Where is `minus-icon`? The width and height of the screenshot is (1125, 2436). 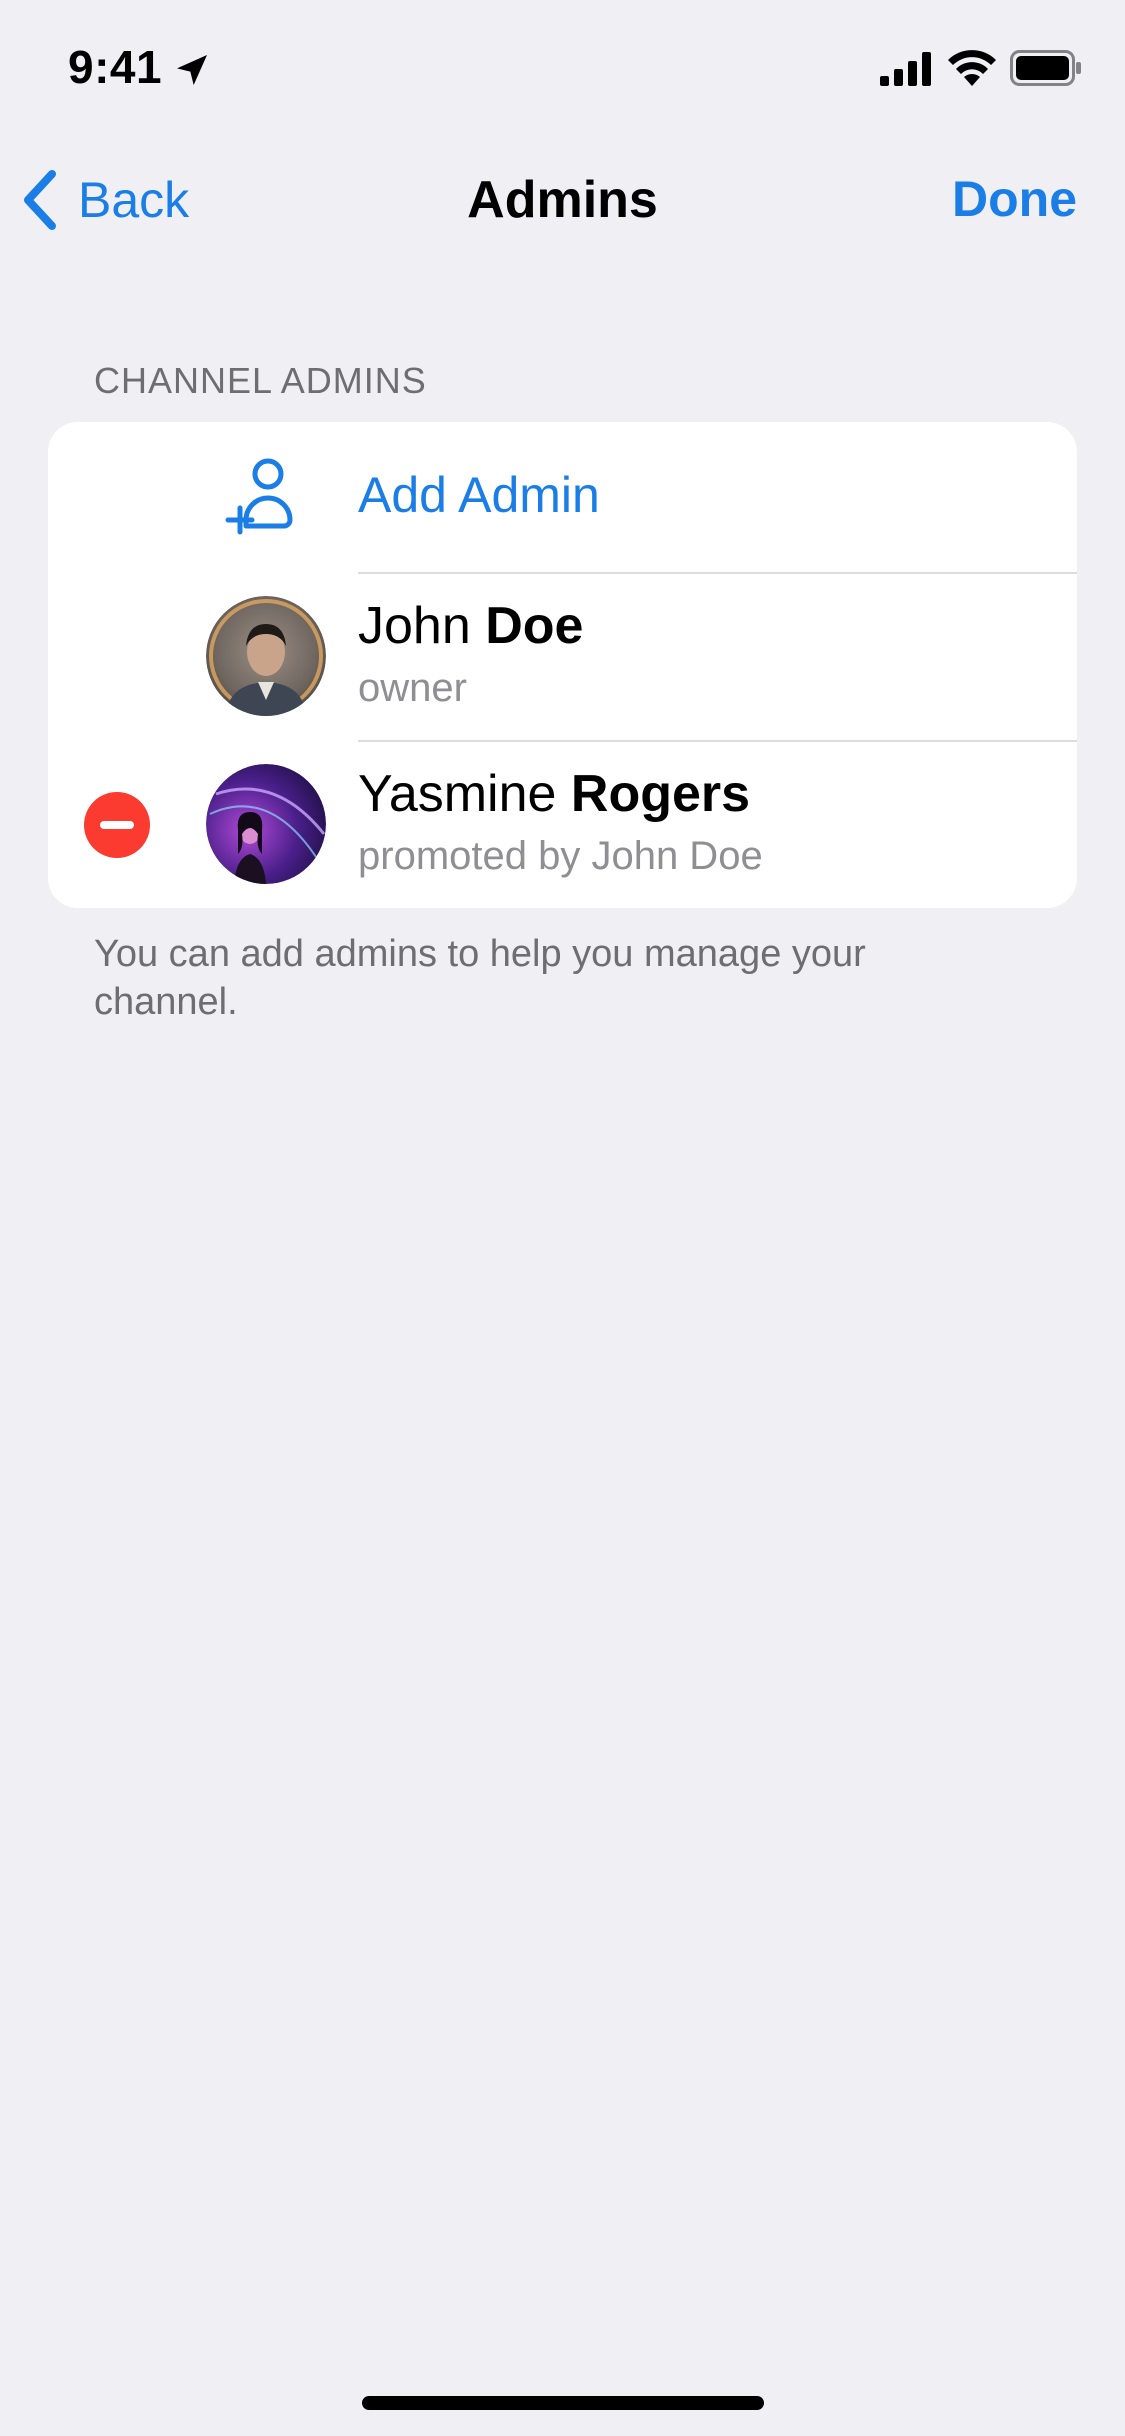
minus-icon is located at coordinates (117, 825).